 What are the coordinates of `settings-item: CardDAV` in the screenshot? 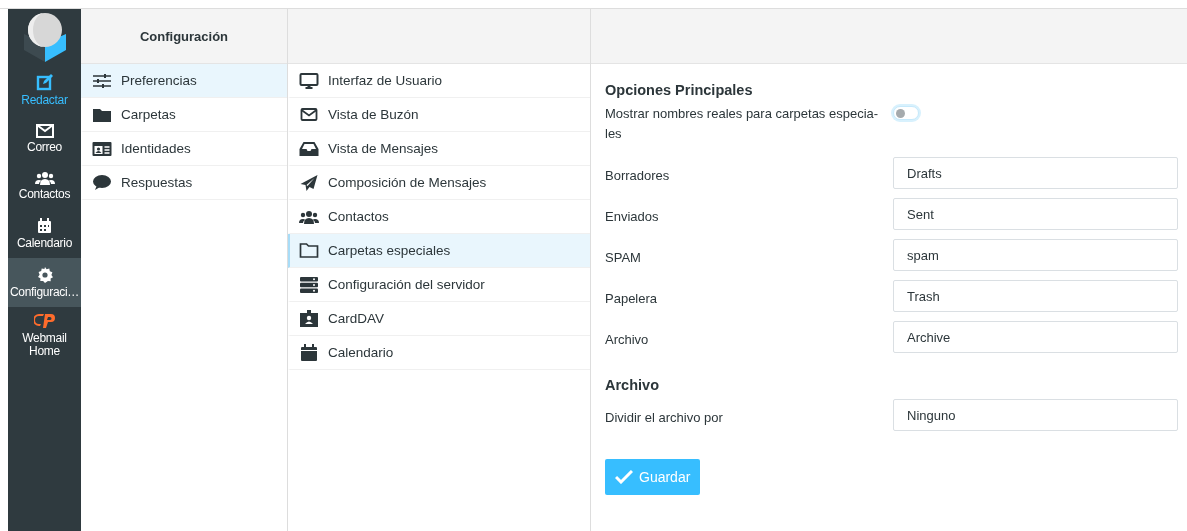 It's located at (439, 319).